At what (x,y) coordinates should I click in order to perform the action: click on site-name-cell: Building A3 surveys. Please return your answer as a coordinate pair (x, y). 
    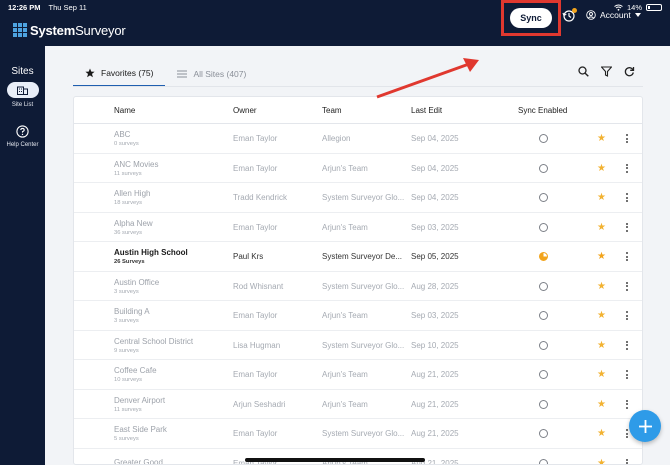
    Looking at the image, I should click on (132, 316).